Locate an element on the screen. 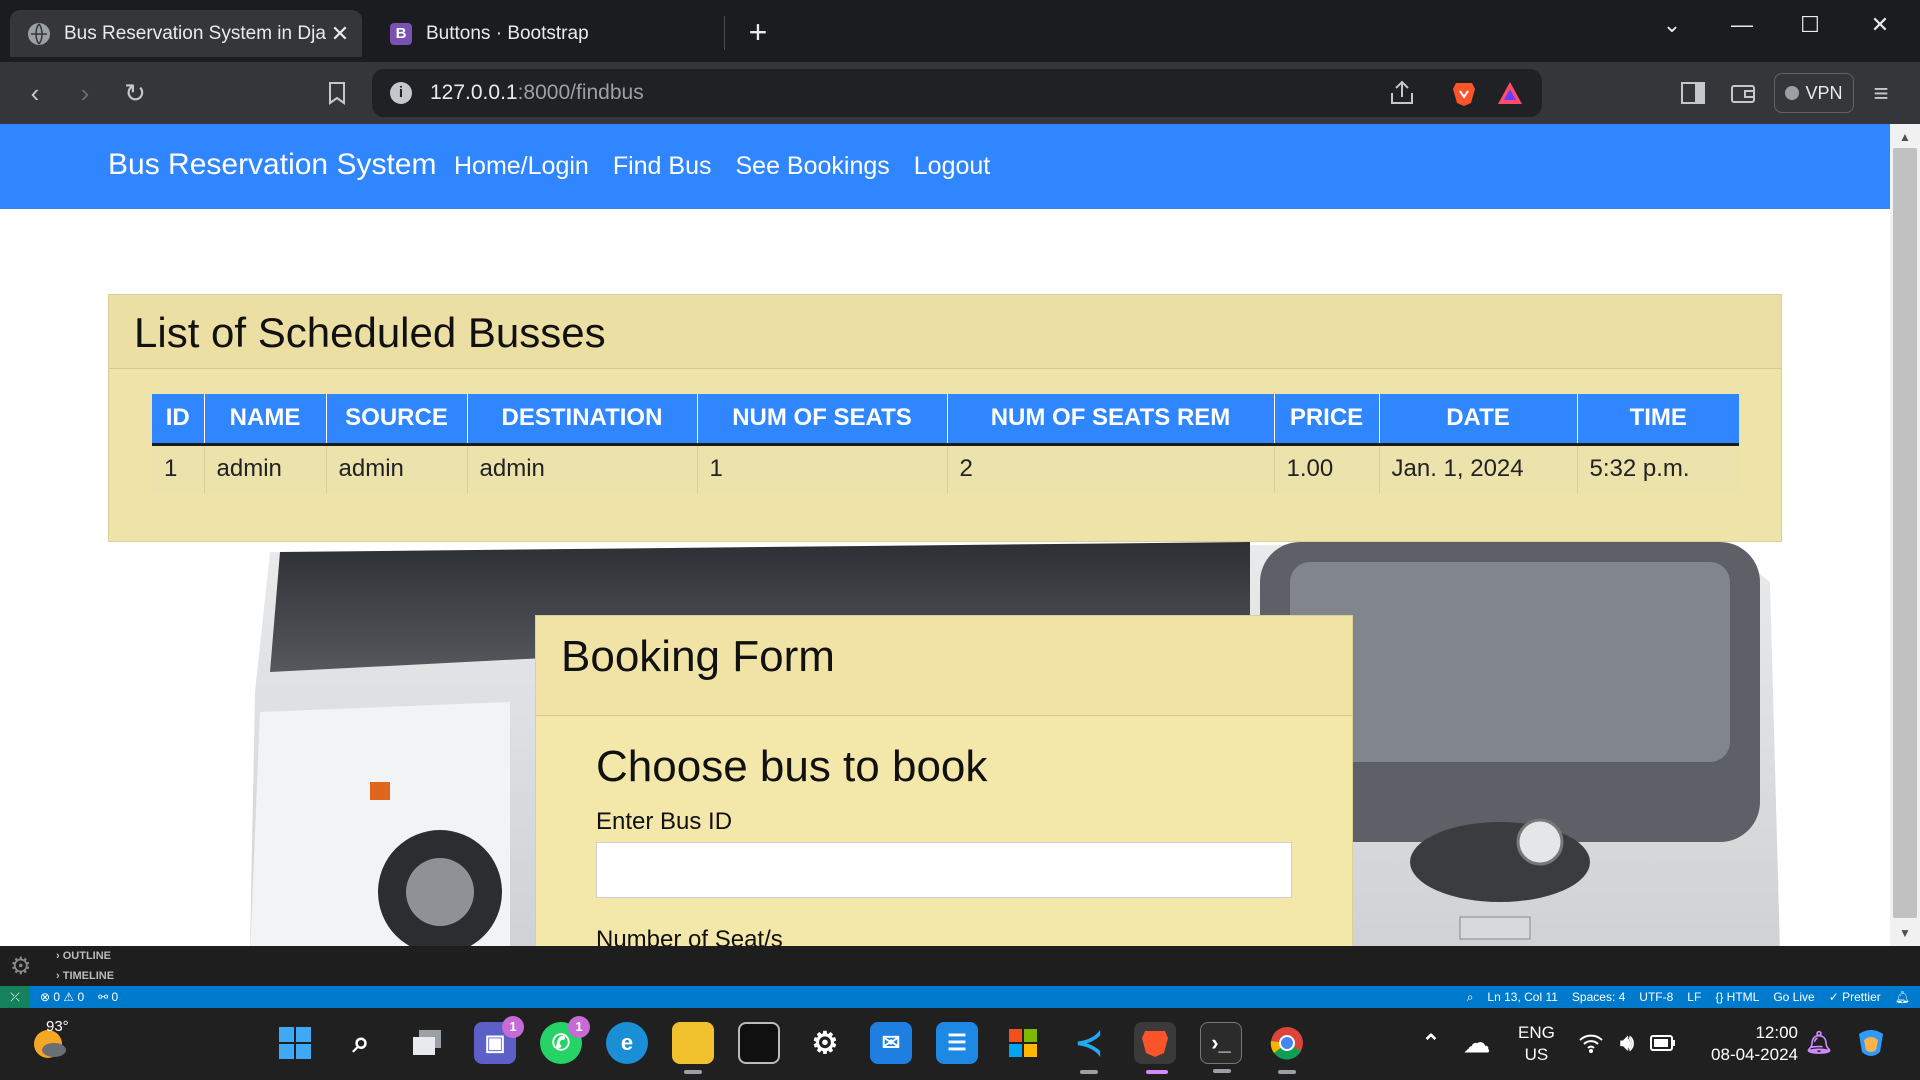 Image resolution: width=1920 pixels, height=1080 pixels. bus-id-label: Enter Bus ID is located at coordinates (664, 821).